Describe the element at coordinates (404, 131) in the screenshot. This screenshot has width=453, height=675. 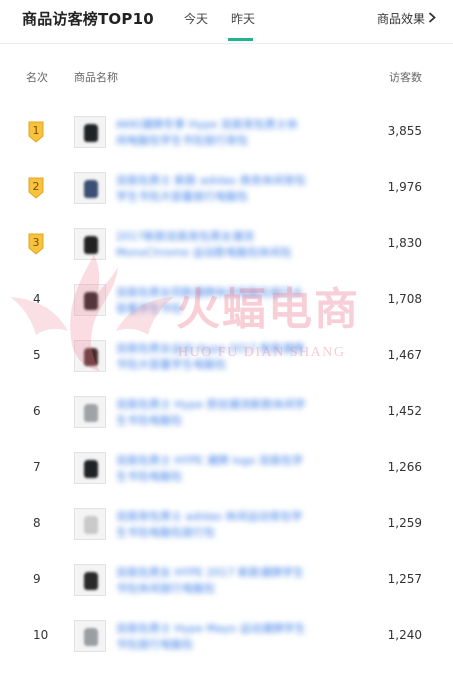
I see `visitor-count: 3,855` at that location.